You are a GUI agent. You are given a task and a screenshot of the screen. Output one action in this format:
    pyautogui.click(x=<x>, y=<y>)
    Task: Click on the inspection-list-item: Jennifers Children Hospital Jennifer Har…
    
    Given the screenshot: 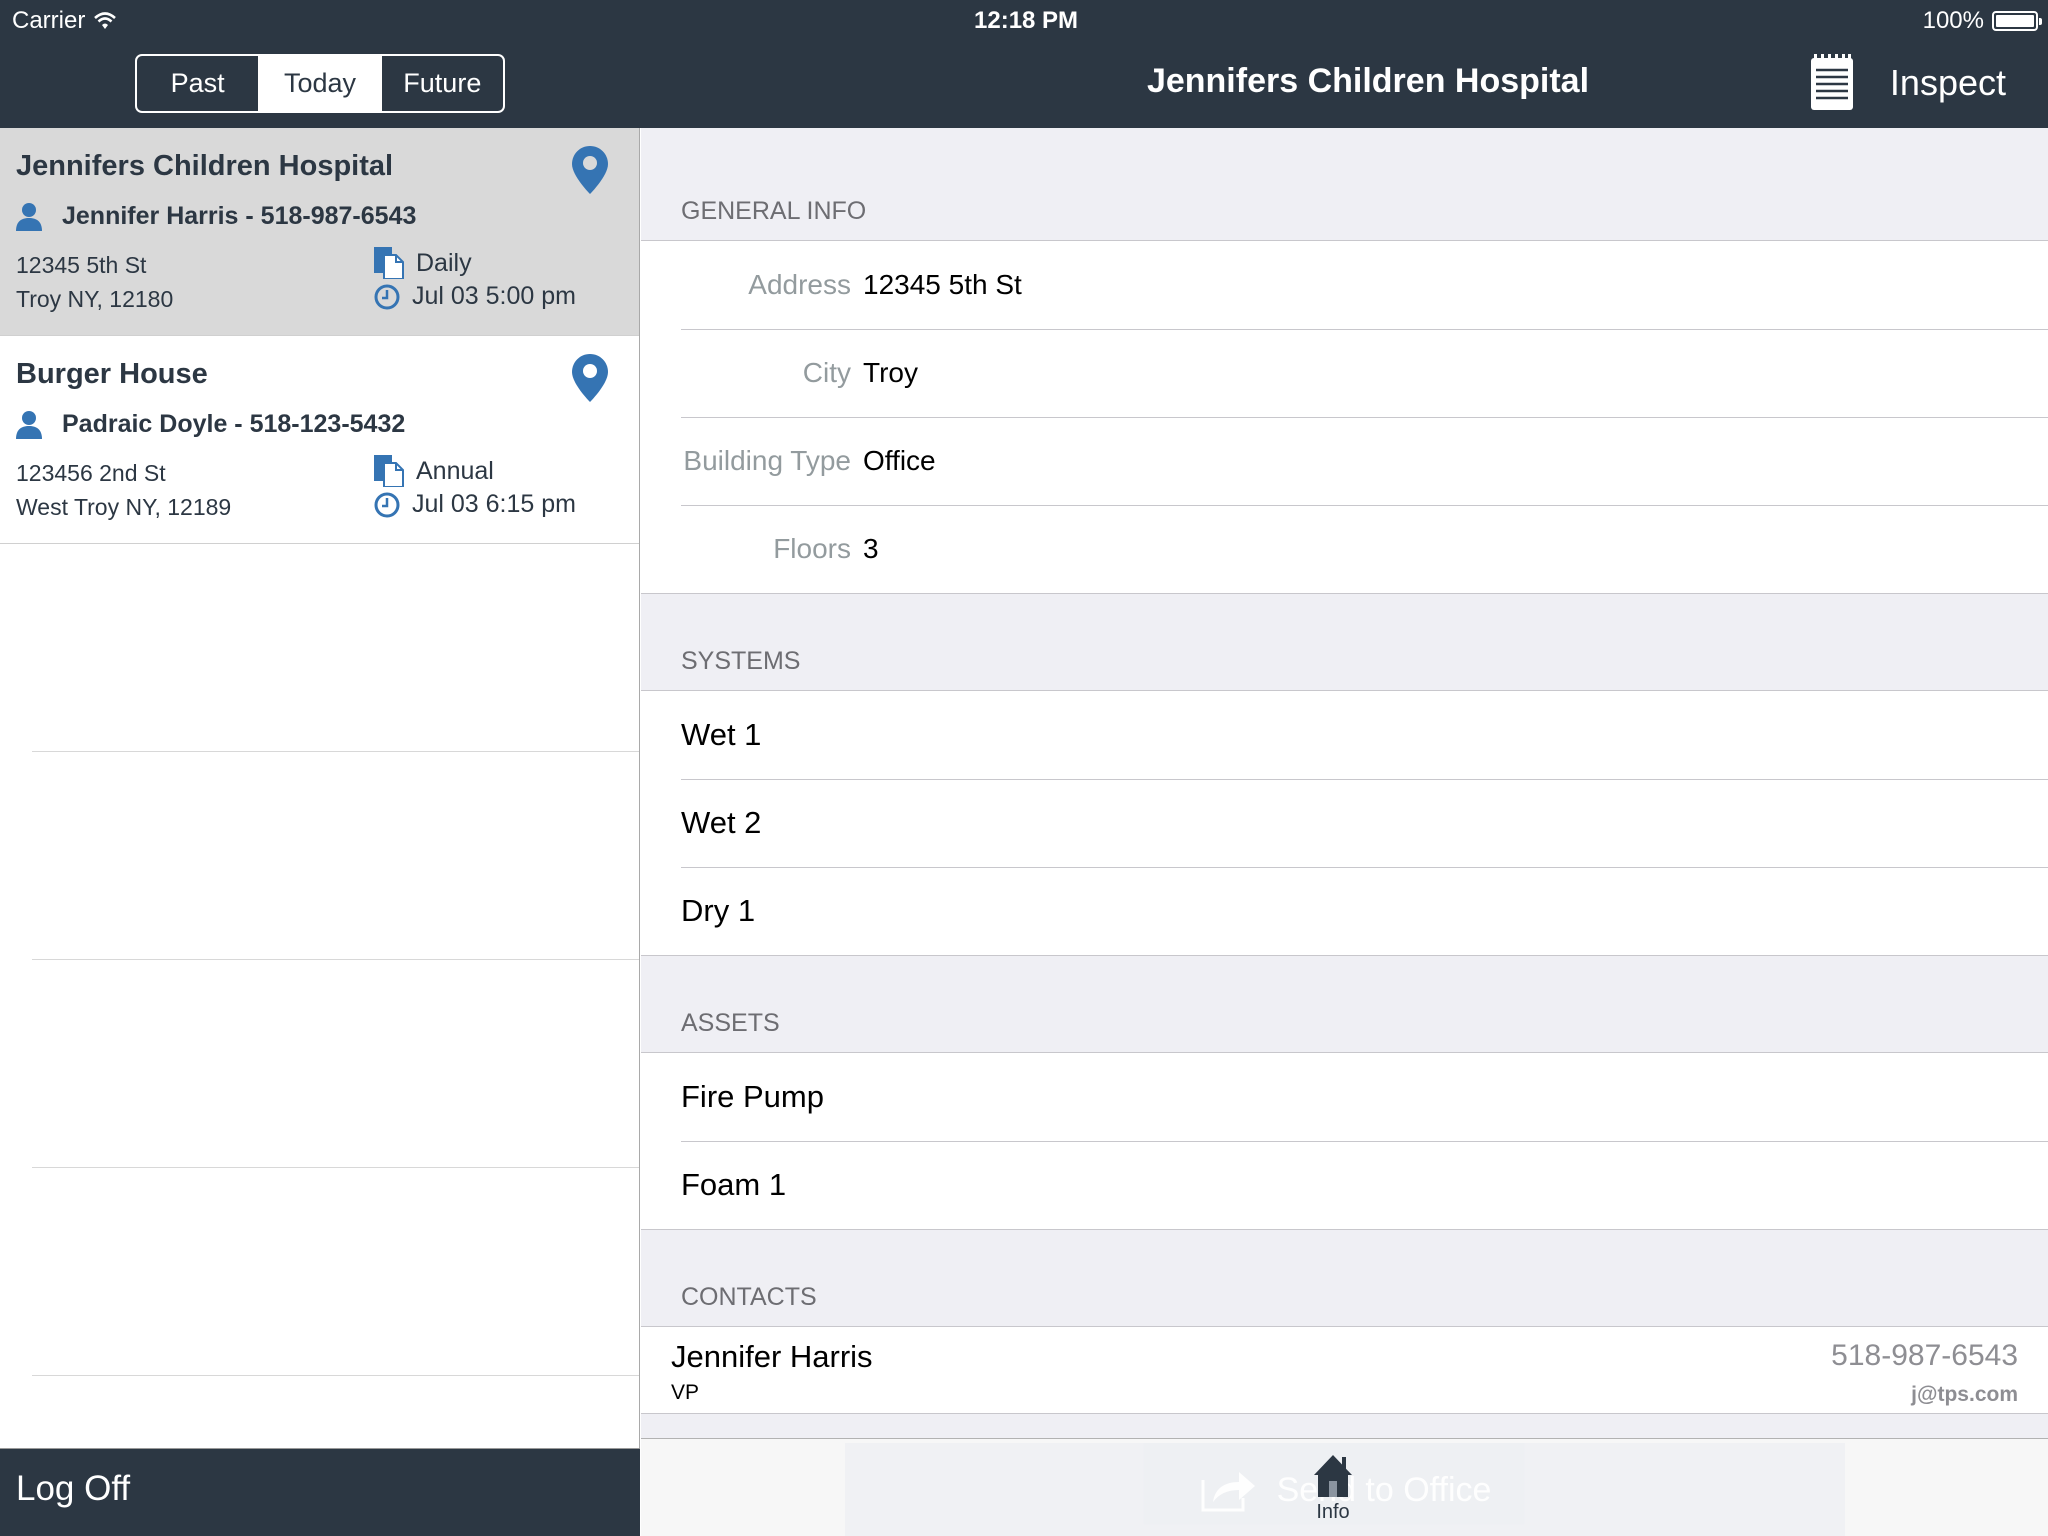 What is the action you would take?
    pyautogui.click(x=319, y=232)
    